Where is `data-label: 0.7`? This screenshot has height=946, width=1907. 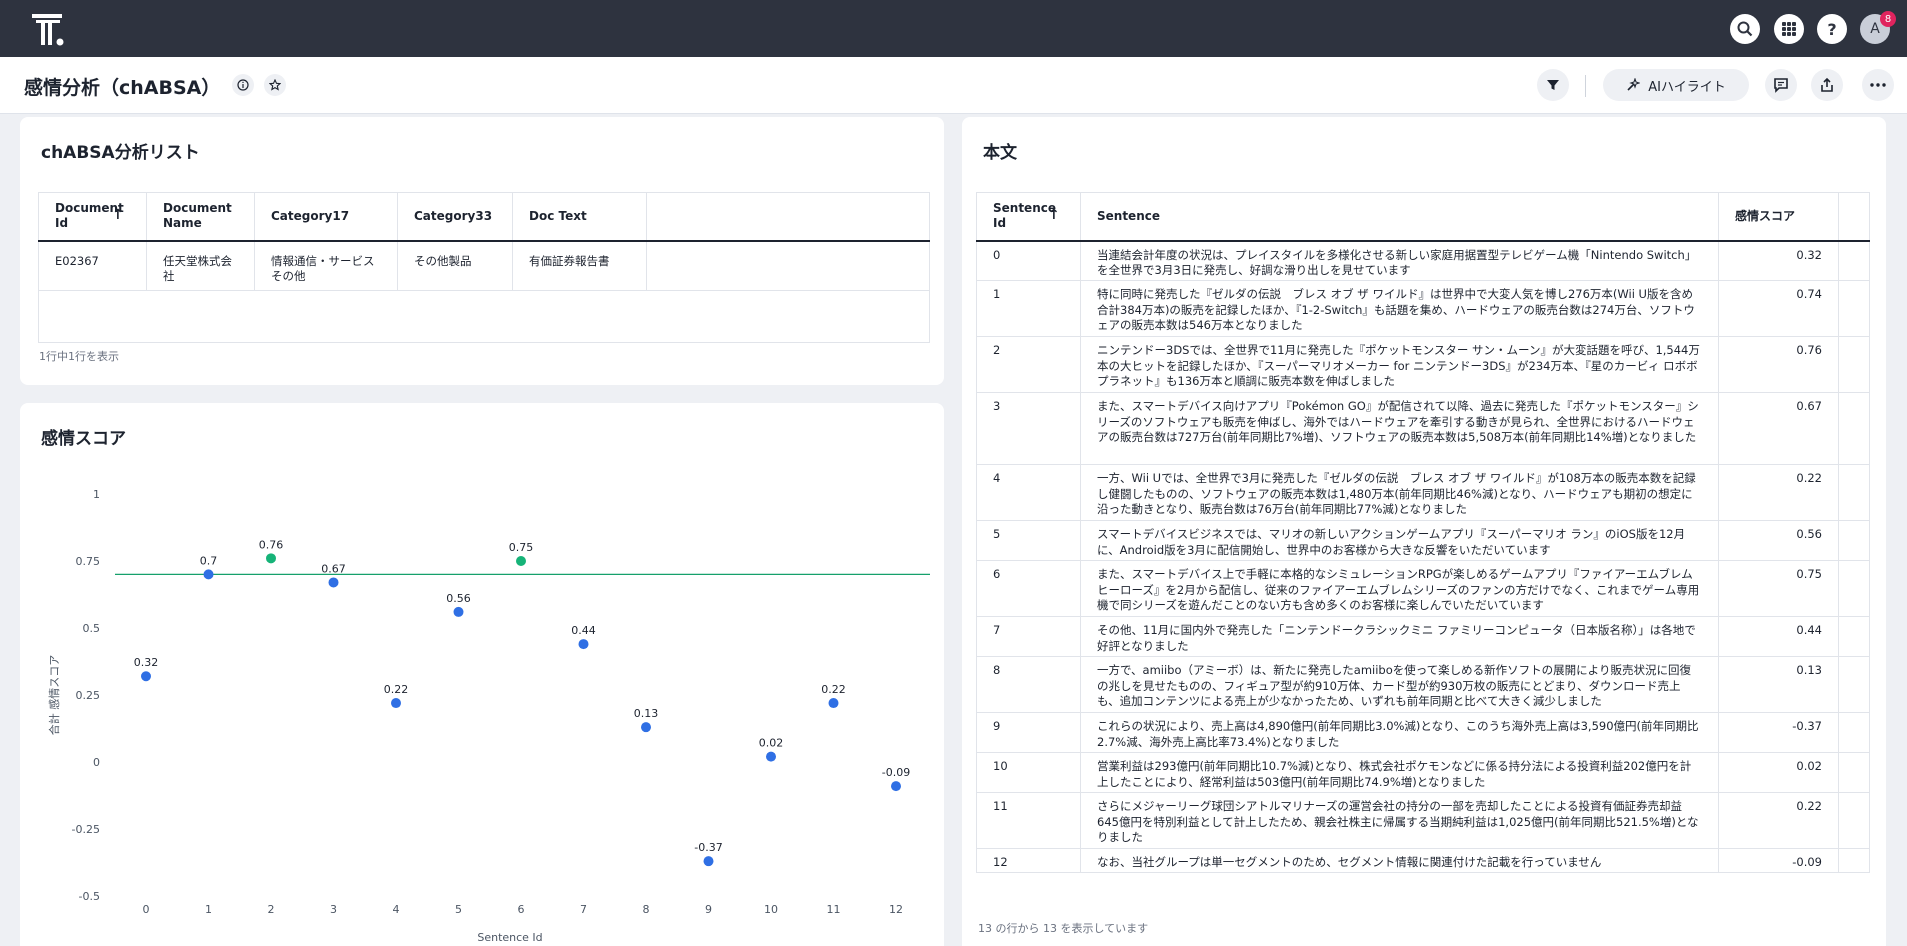
data-label: 0.7 is located at coordinates (209, 560).